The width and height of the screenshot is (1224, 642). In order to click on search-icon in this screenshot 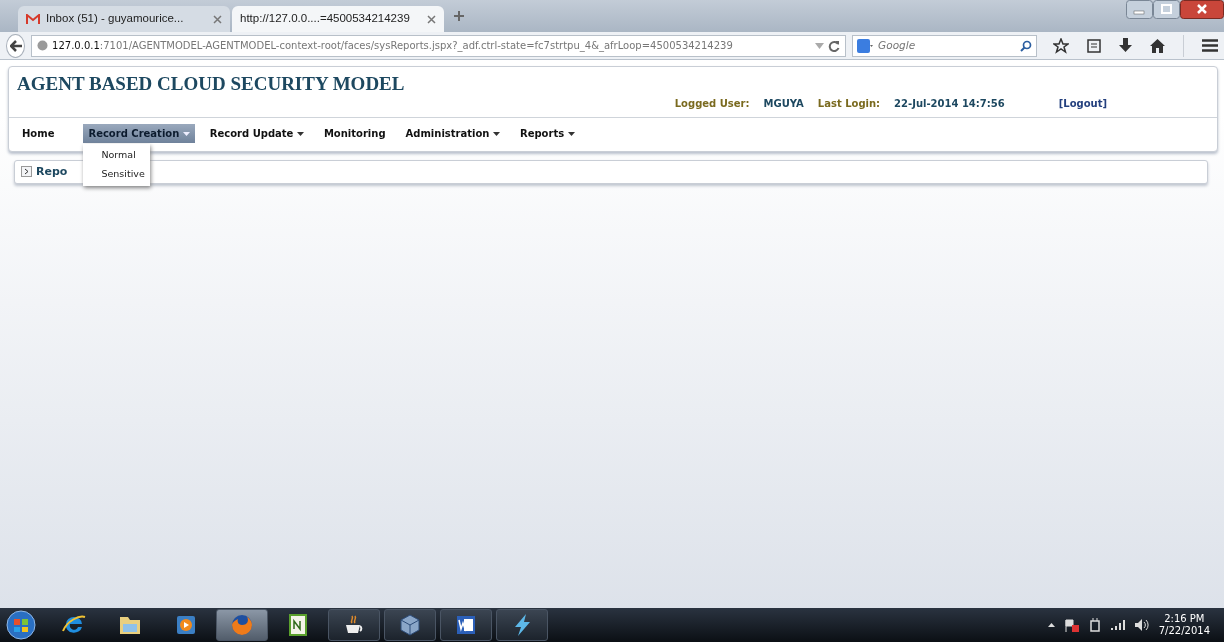, I will do `click(1026, 45)`.